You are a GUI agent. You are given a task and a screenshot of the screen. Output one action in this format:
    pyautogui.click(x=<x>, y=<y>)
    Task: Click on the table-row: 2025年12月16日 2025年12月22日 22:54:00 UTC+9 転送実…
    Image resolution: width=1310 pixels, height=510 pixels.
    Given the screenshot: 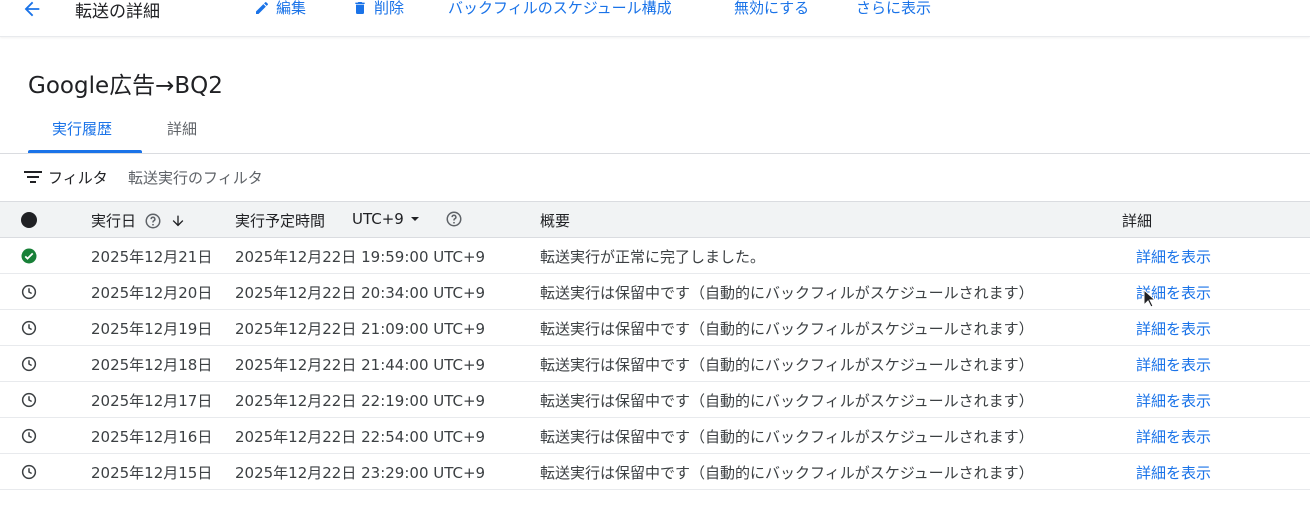 What is the action you would take?
    pyautogui.click(x=655, y=436)
    